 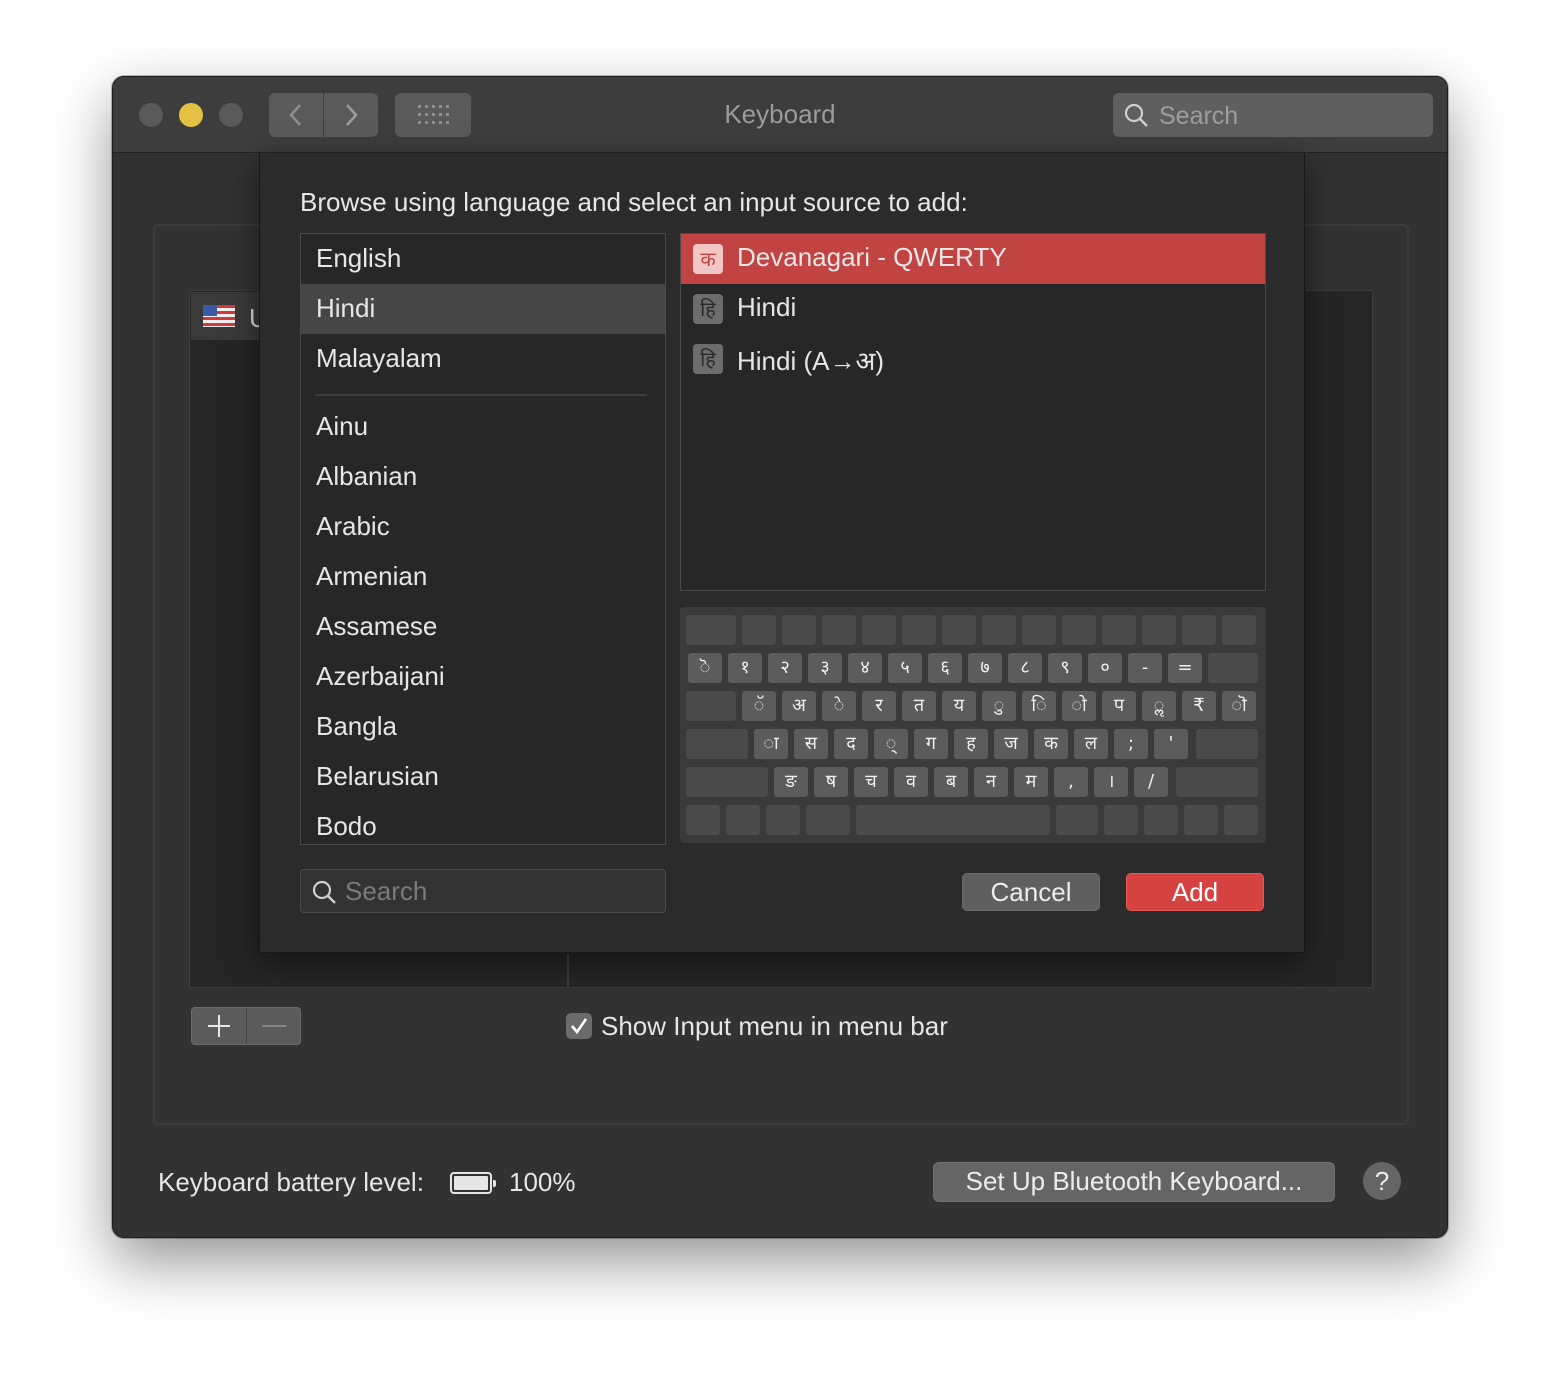 I want to click on show-input-menu-checkbox, so click(x=579, y=1026).